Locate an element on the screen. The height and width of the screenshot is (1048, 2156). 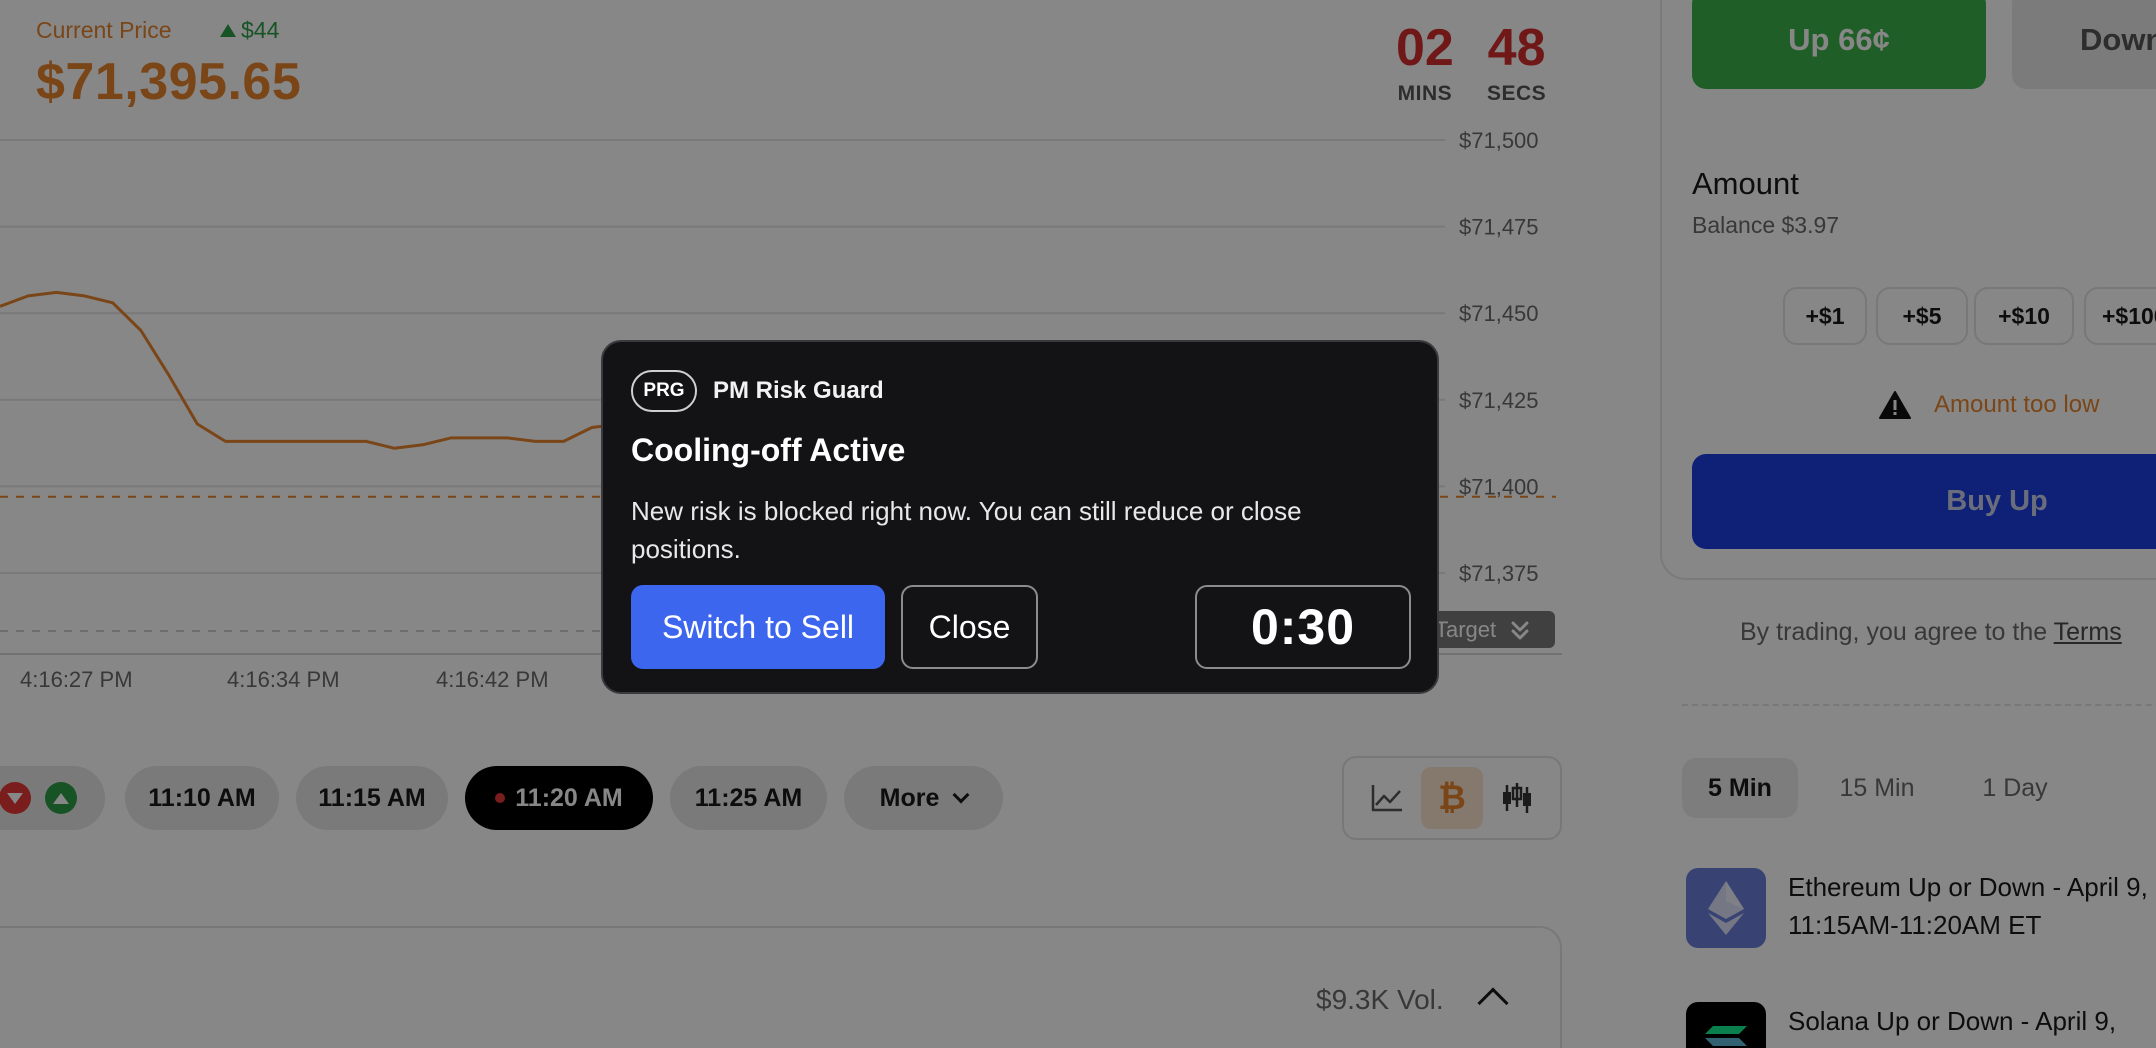
modal-title: Cooling-off Active is located at coordinates (768, 450).